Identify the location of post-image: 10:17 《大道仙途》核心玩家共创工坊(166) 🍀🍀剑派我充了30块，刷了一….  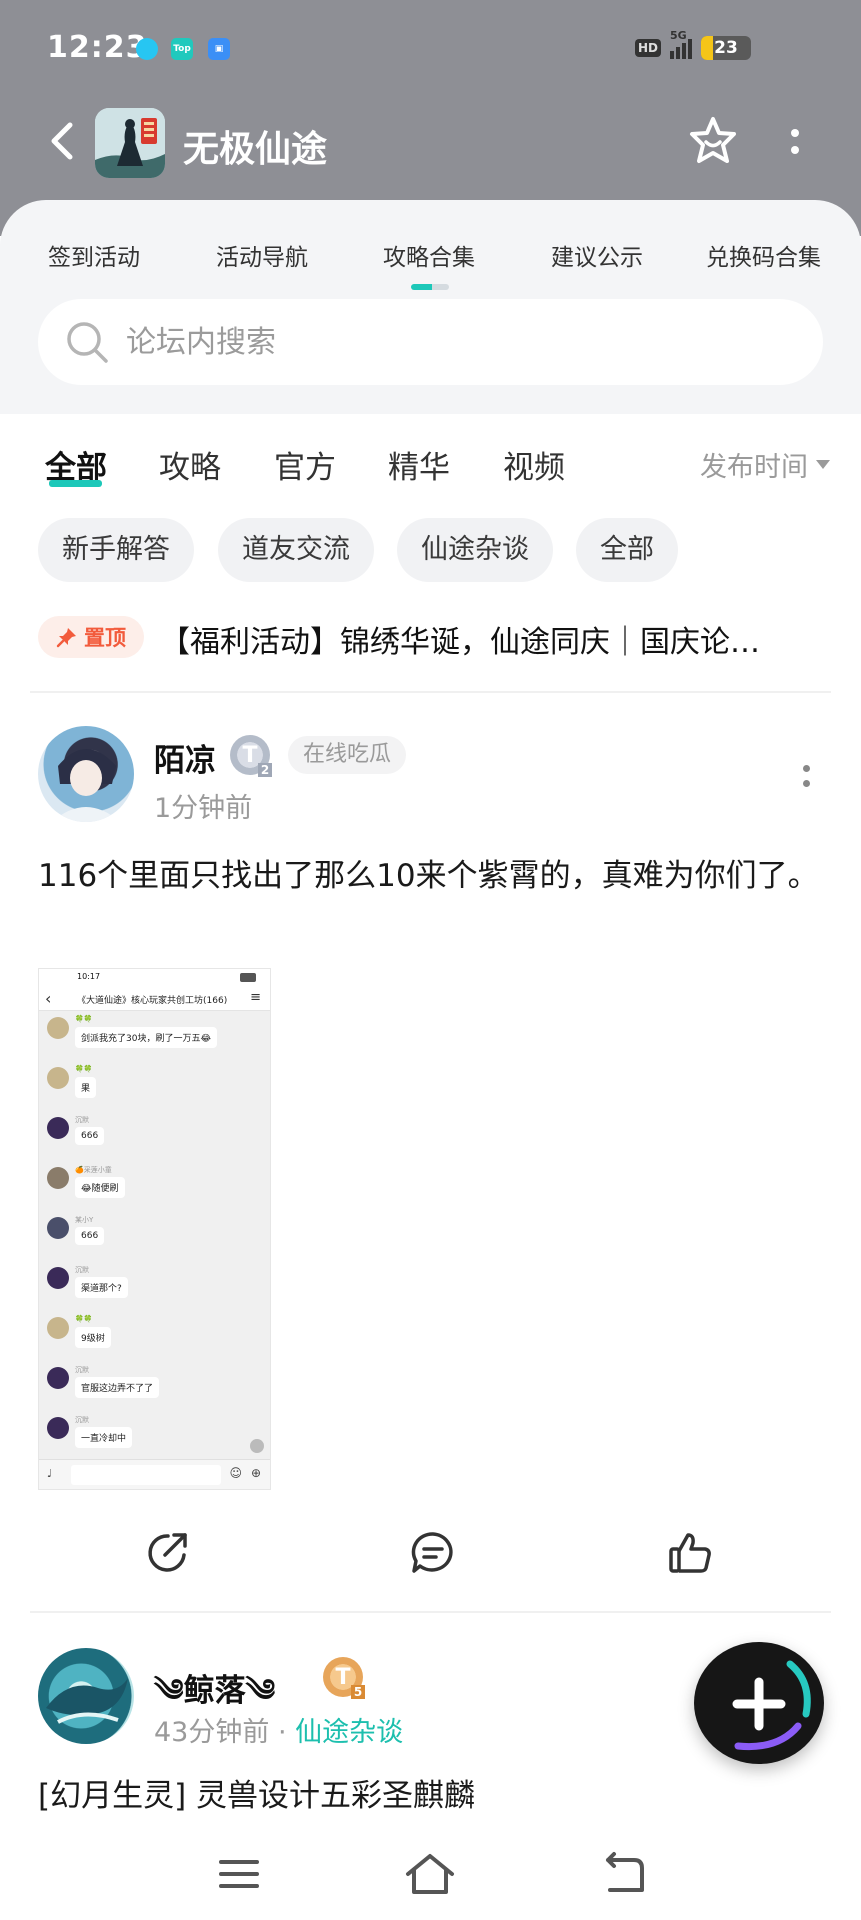
(154, 1229).